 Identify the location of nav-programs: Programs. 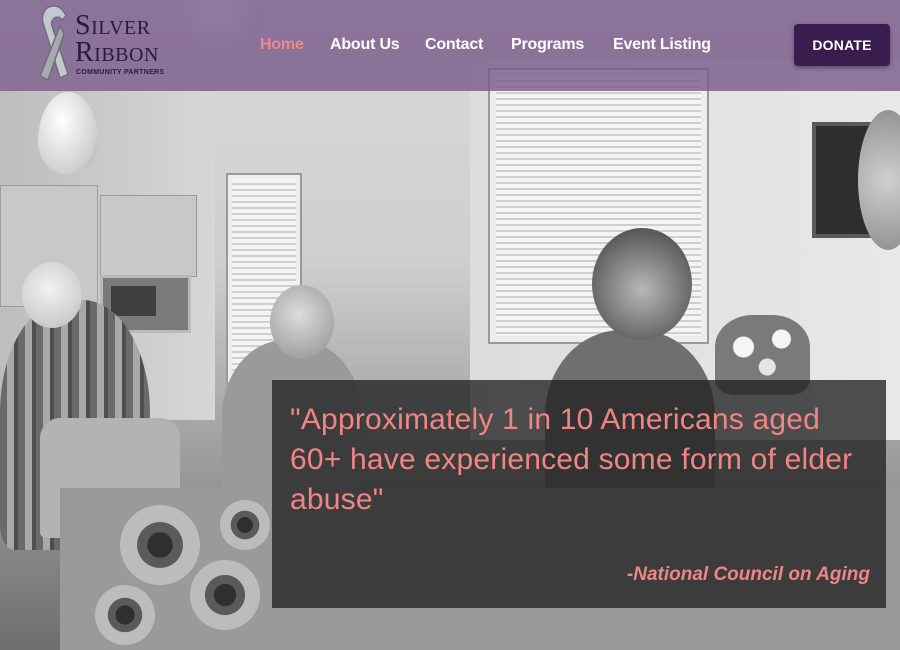
(547, 45).